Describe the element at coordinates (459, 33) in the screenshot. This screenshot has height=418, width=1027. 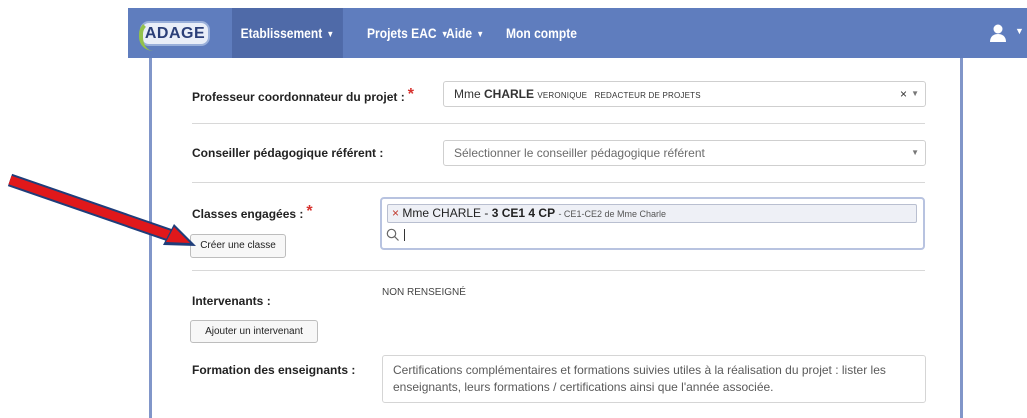
I see `menu-aide-label: Aide` at that location.